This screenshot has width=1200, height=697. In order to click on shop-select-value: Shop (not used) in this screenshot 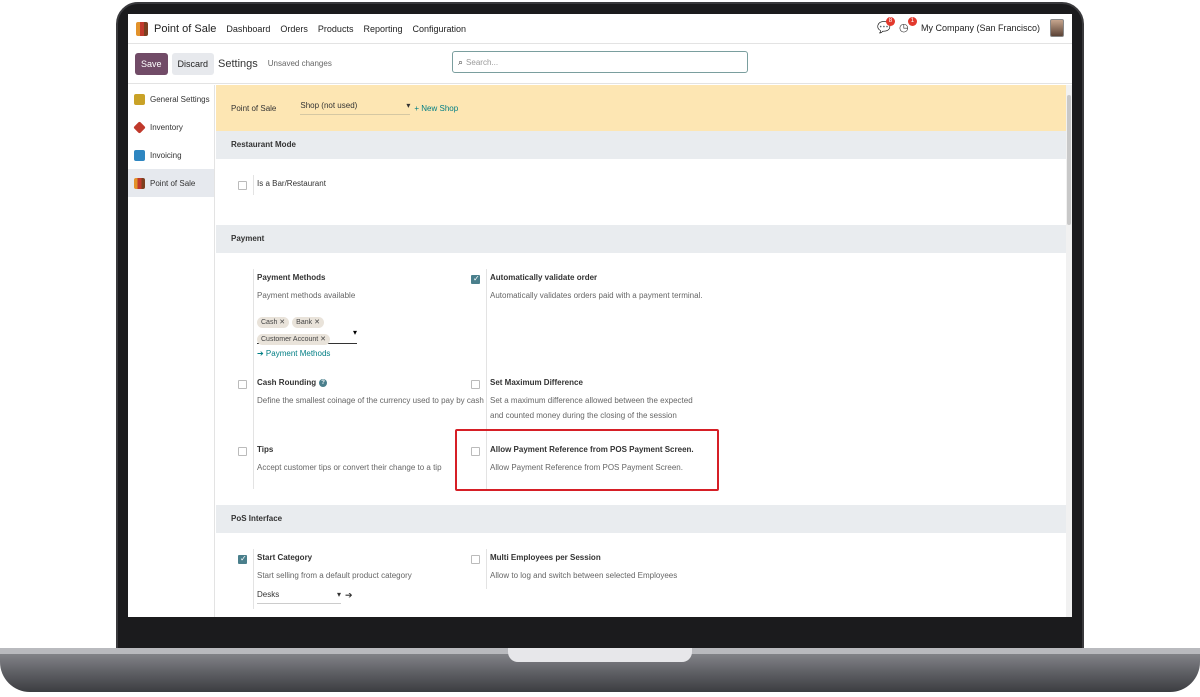, I will do `click(329, 105)`.